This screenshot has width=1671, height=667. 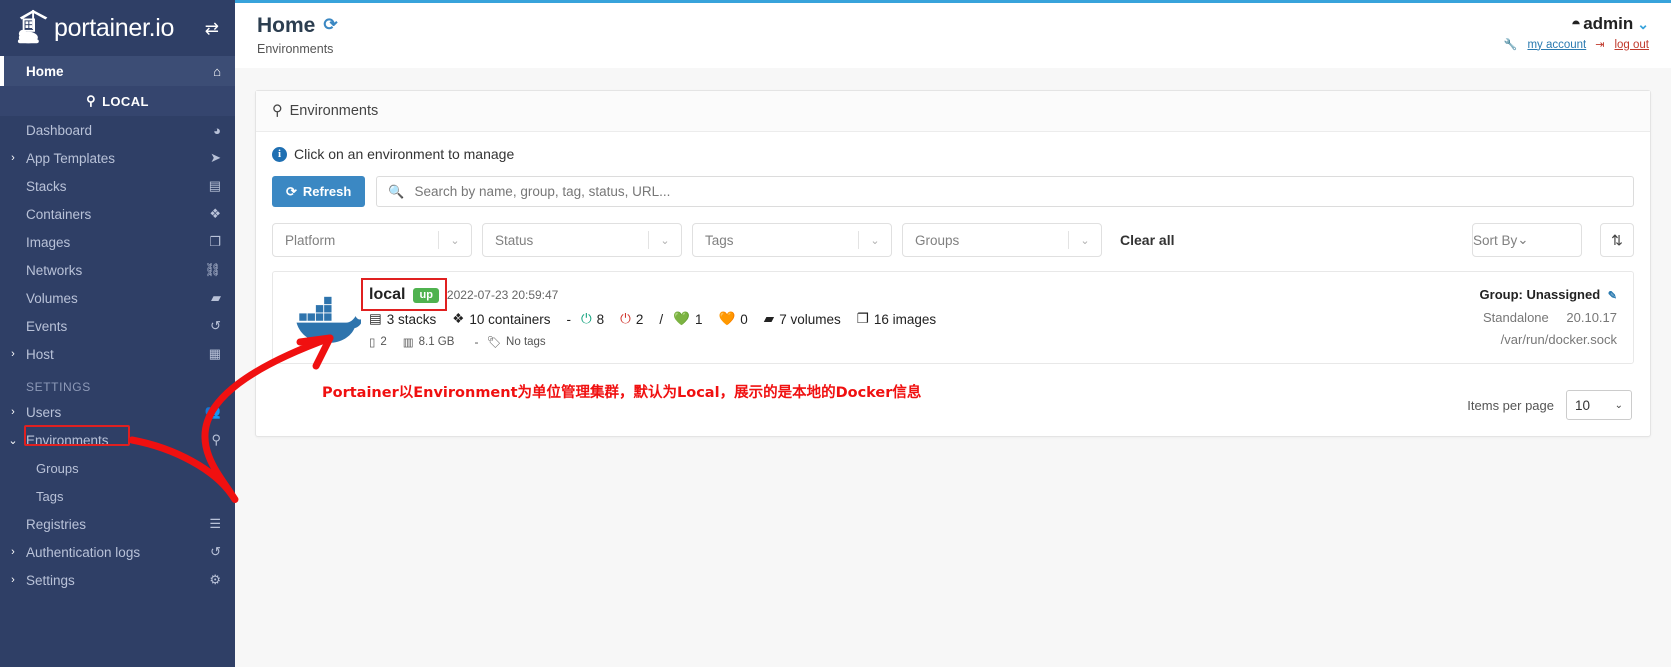 What do you see at coordinates (631, 319) in the screenshot?
I see `stat-stopped: ⏻ 2` at bounding box center [631, 319].